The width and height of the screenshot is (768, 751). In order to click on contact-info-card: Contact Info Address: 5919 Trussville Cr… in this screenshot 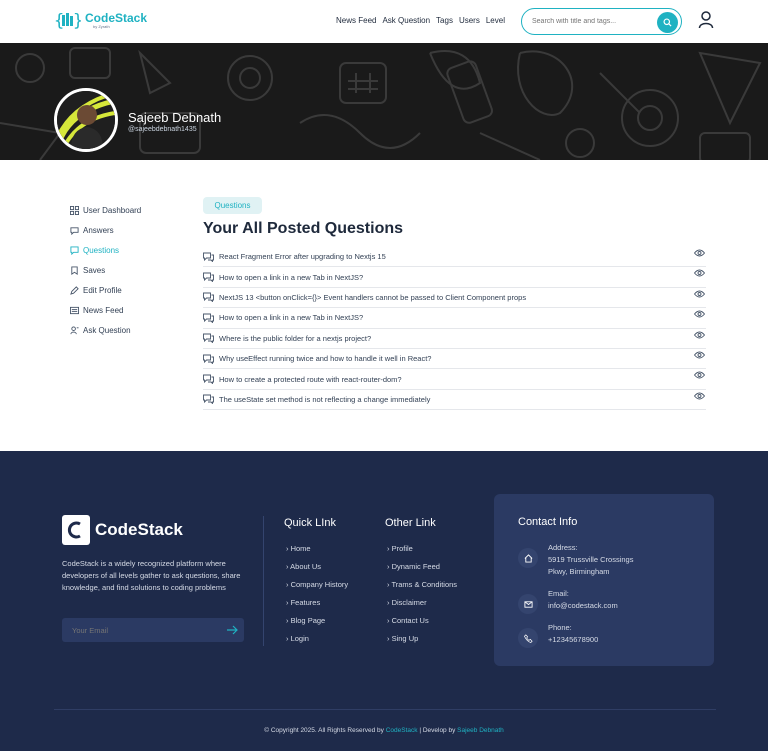, I will do `click(604, 580)`.